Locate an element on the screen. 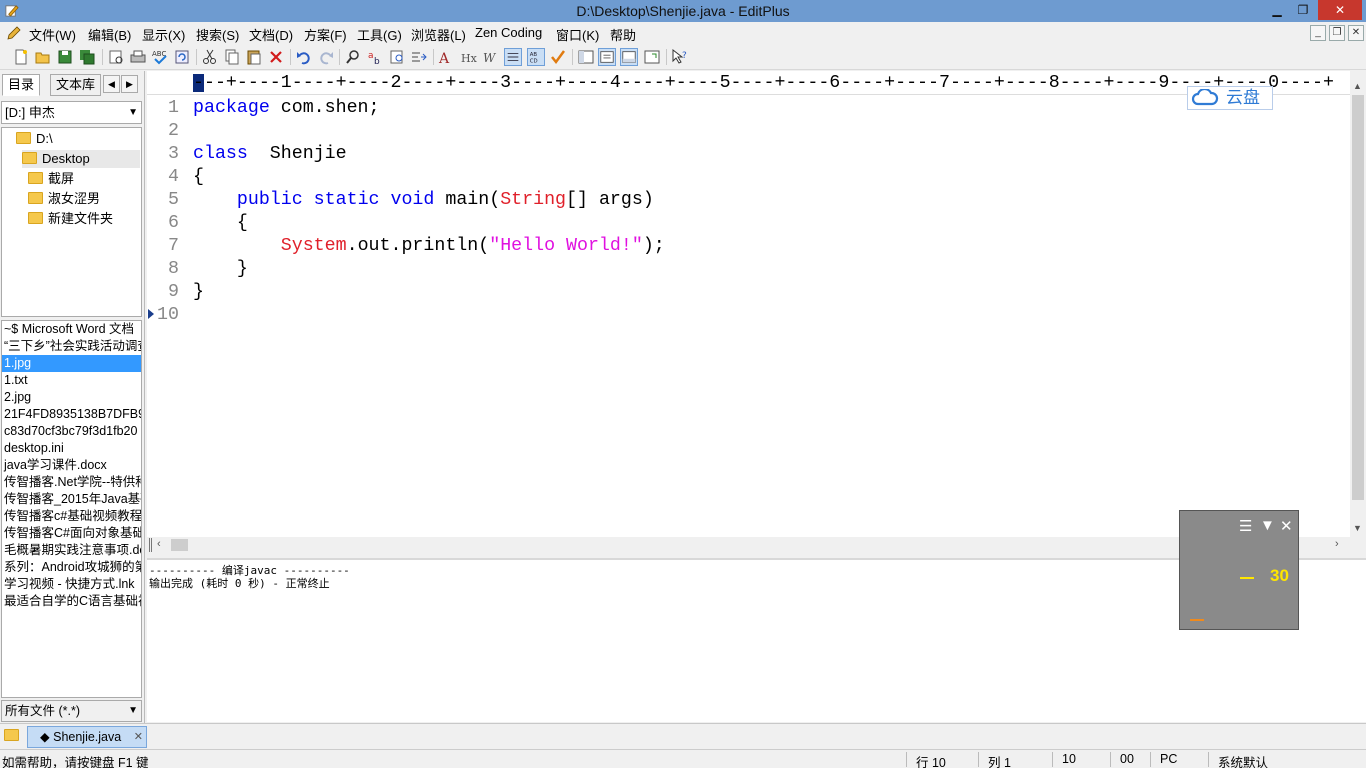  scroll-down-icon: ▼ is located at coordinates (1357, 528).